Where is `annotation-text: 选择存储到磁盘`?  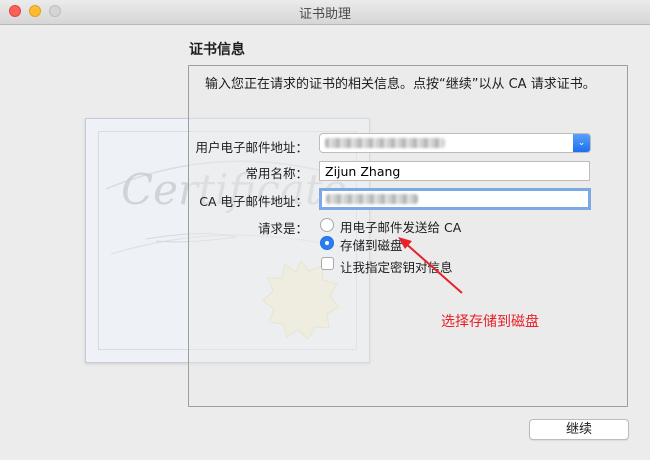
annotation-text: 选择存储到磁盘 is located at coordinates (490, 322).